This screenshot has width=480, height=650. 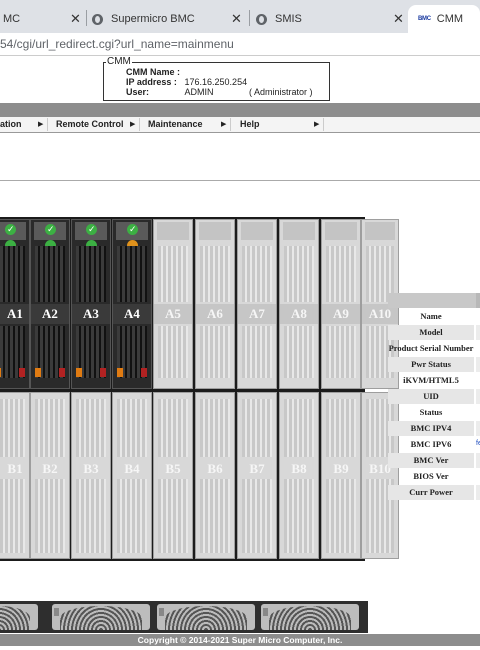 What do you see at coordinates (215, 475) in the screenshot?
I see `blade-slot-b6: B6` at bounding box center [215, 475].